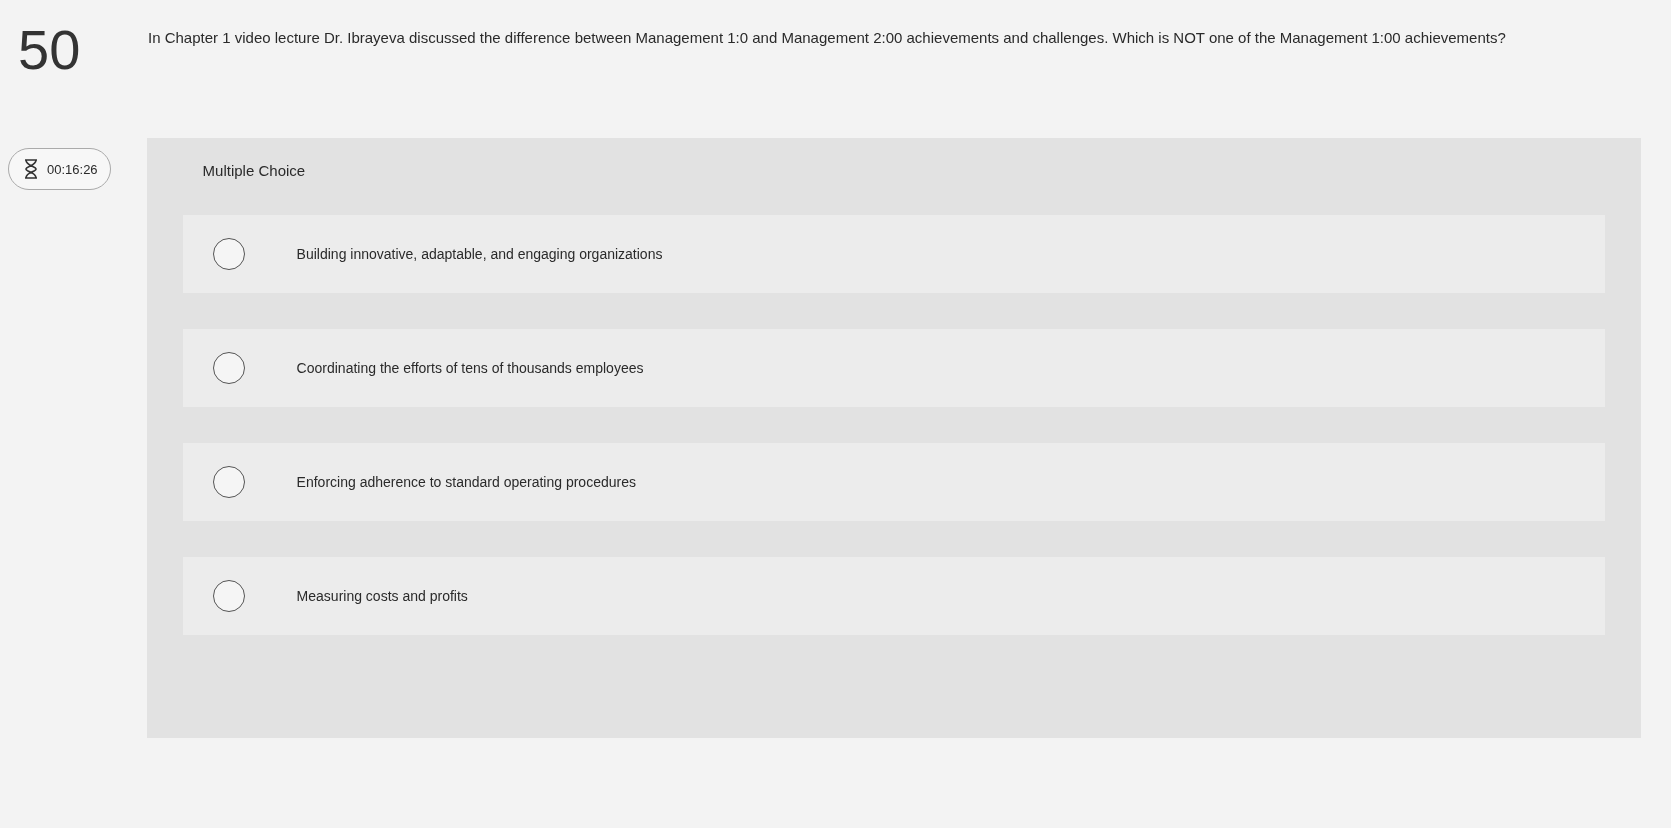  What do you see at coordinates (253, 170) in the screenshot?
I see `question-type: Multiple Choice` at bounding box center [253, 170].